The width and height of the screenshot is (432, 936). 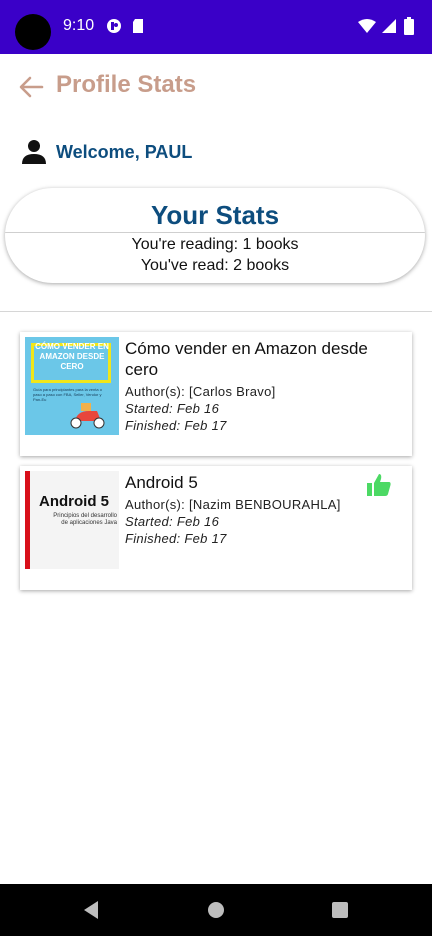 What do you see at coordinates (91, 910) in the screenshot?
I see `back-triangle-icon` at bounding box center [91, 910].